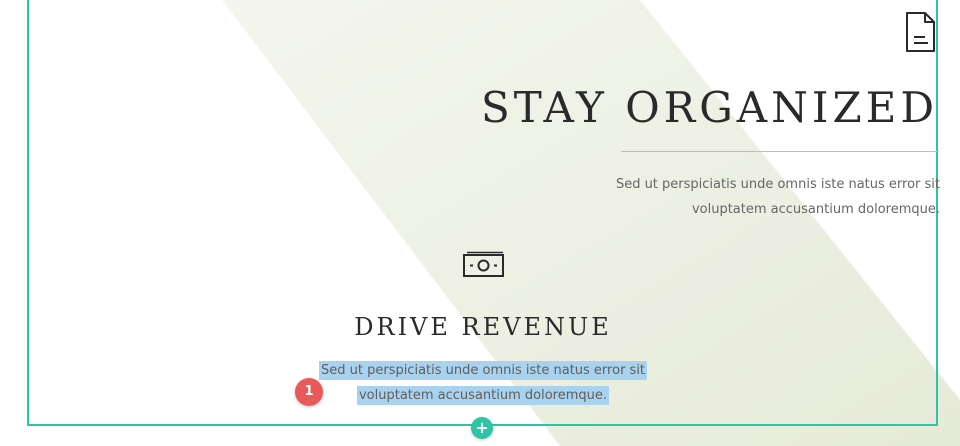  Describe the element at coordinates (483, 266) in the screenshot. I see `money-icon` at that location.